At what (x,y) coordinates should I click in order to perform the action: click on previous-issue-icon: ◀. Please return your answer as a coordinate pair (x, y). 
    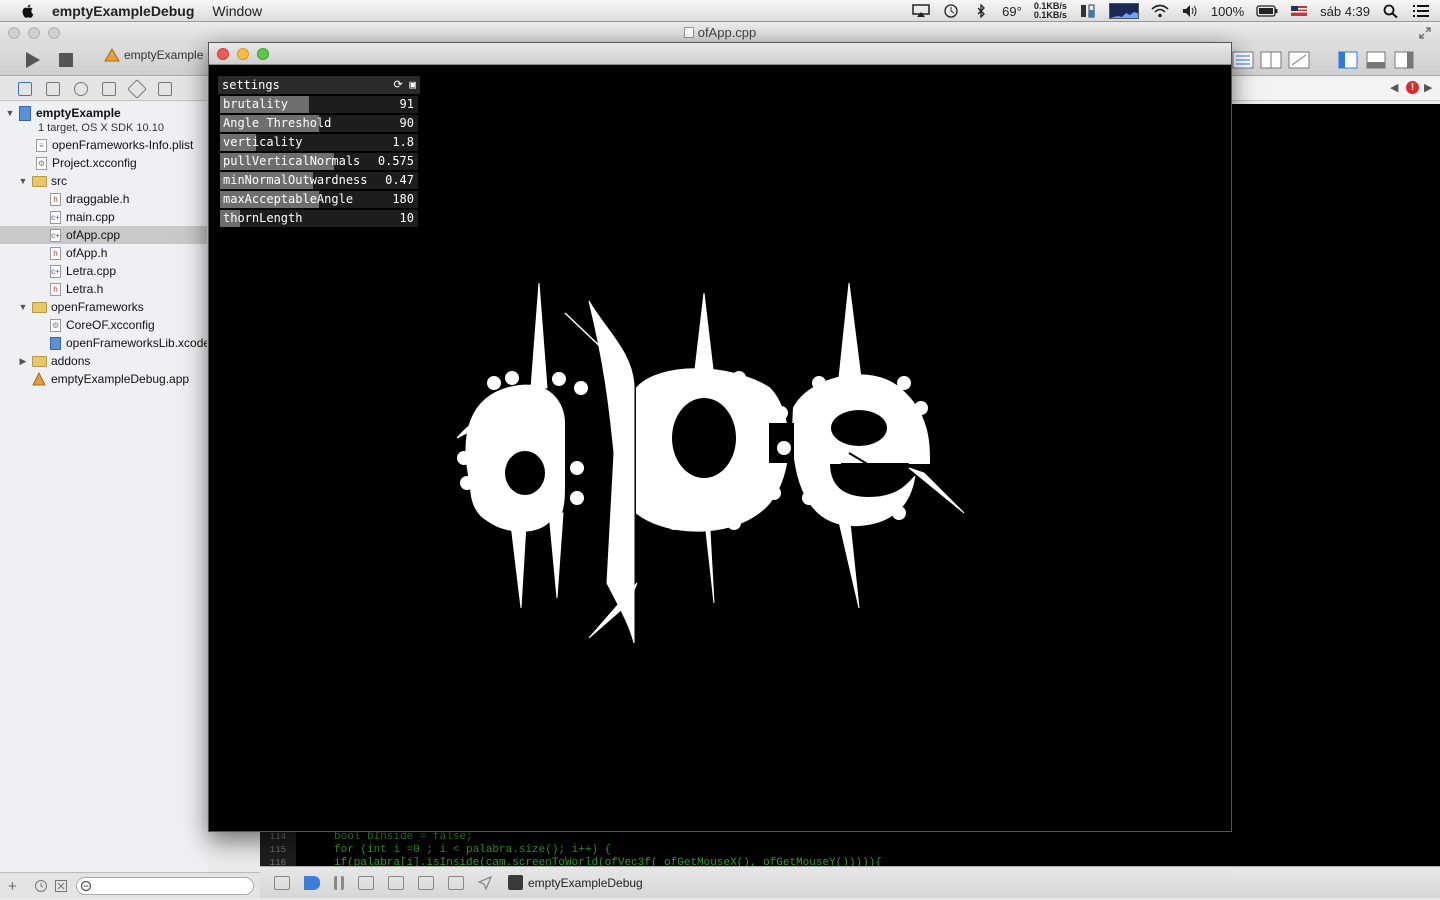
    Looking at the image, I should click on (1394, 87).